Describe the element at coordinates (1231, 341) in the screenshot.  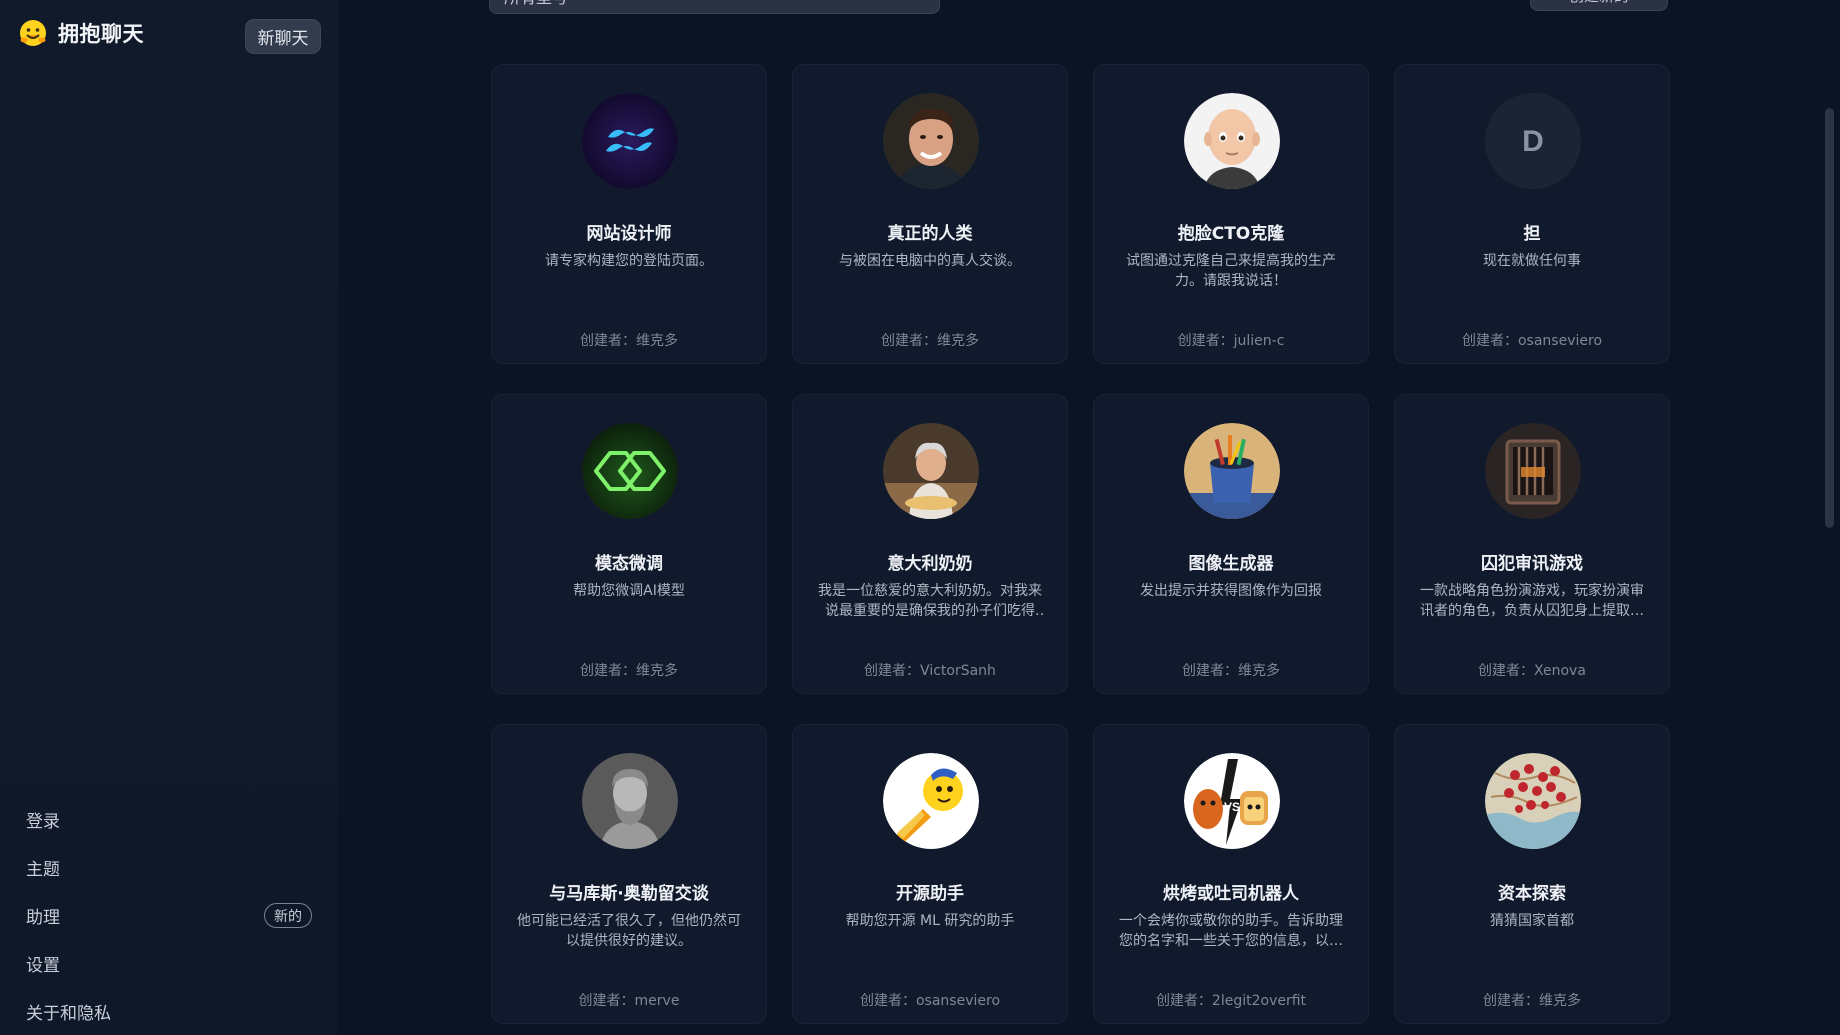
I see `assistant-author: 创建者：julien-c` at that location.